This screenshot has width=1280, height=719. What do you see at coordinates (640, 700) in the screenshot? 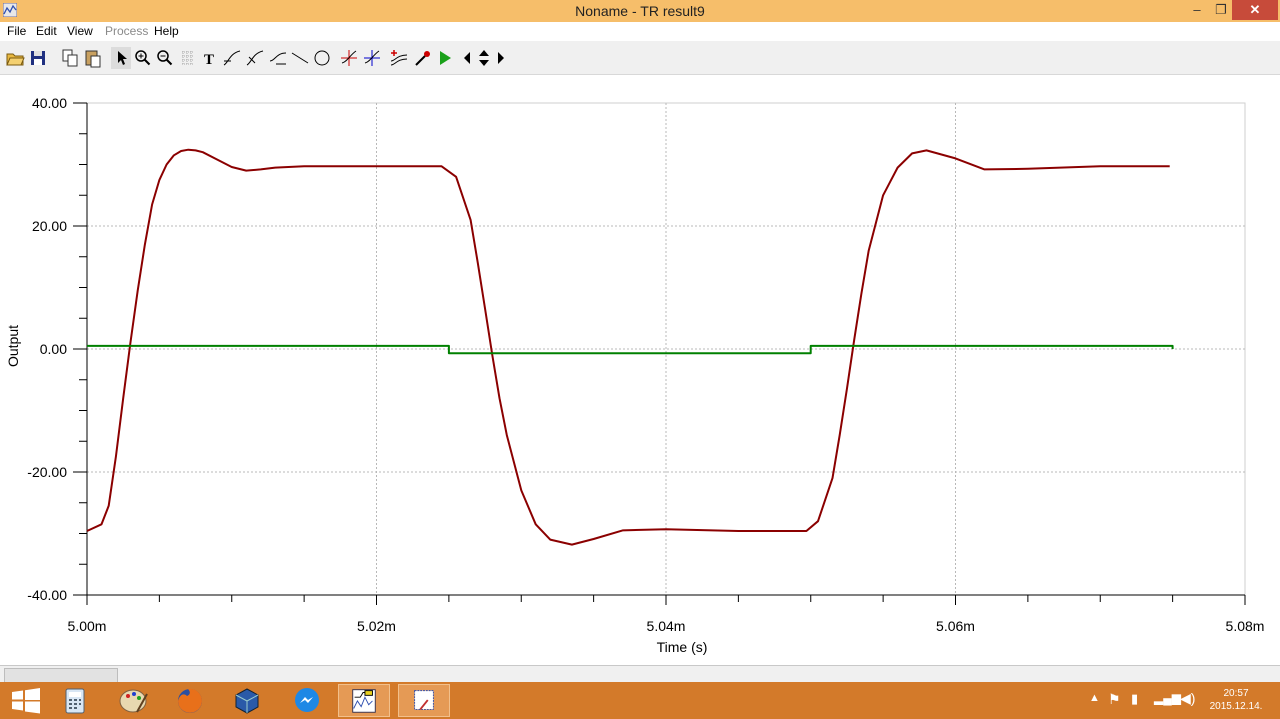
I see `taskbar: ▲ ⚑ ▮ ▂▄▆ ◀) 20:57 2015.12.14.` at bounding box center [640, 700].